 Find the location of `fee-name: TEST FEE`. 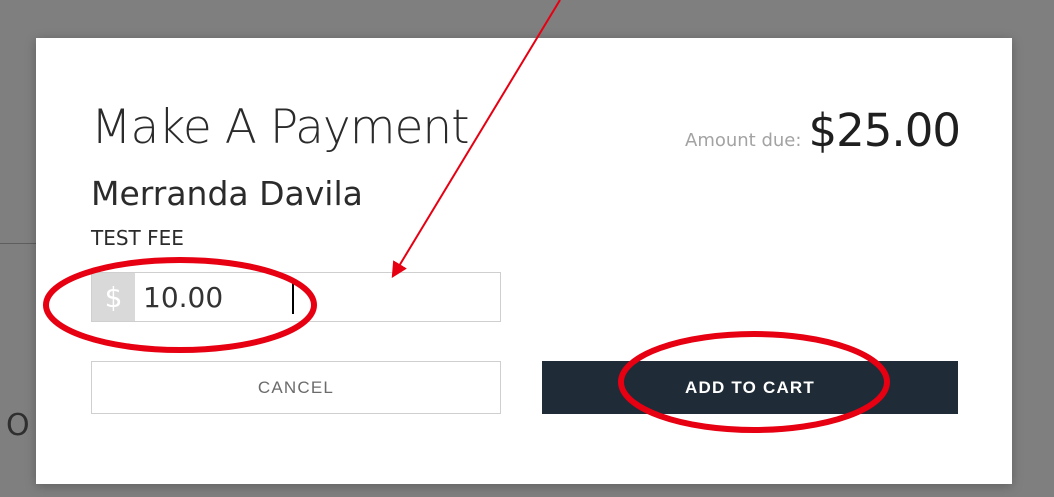

fee-name: TEST FEE is located at coordinates (137, 238).